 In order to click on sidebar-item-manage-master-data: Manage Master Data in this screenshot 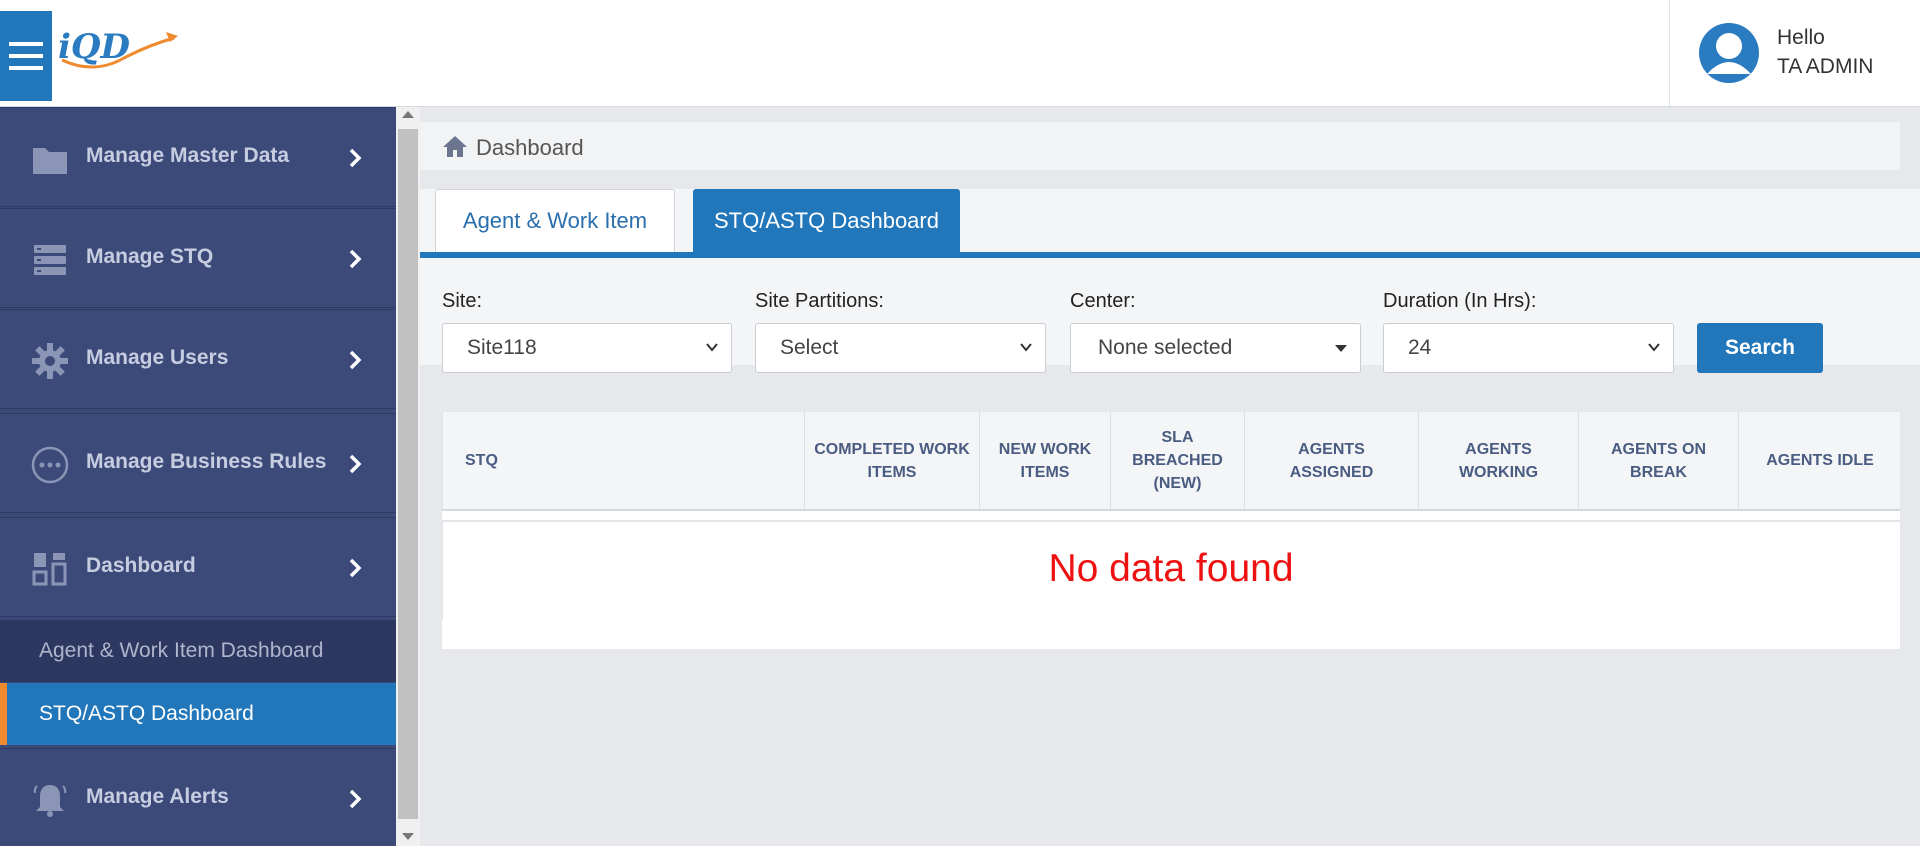, I will do `click(198, 157)`.